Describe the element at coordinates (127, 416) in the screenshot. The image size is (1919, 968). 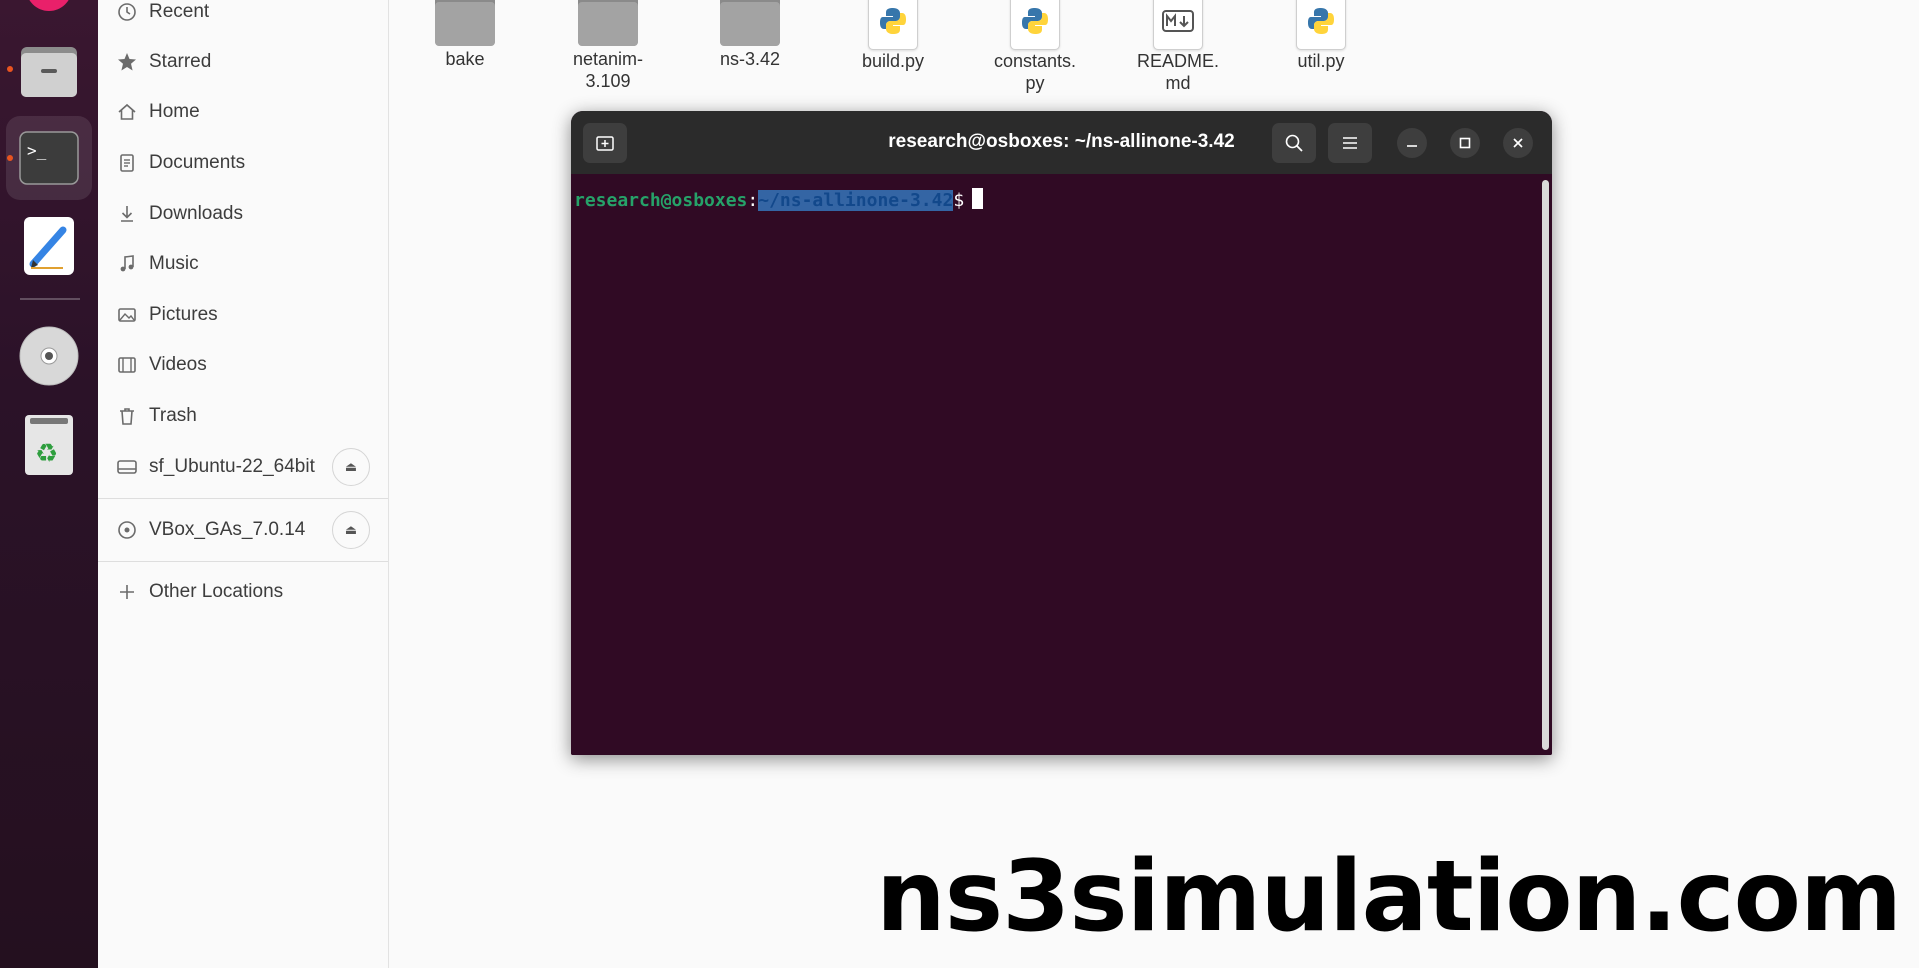
I see `trash-icon` at that location.